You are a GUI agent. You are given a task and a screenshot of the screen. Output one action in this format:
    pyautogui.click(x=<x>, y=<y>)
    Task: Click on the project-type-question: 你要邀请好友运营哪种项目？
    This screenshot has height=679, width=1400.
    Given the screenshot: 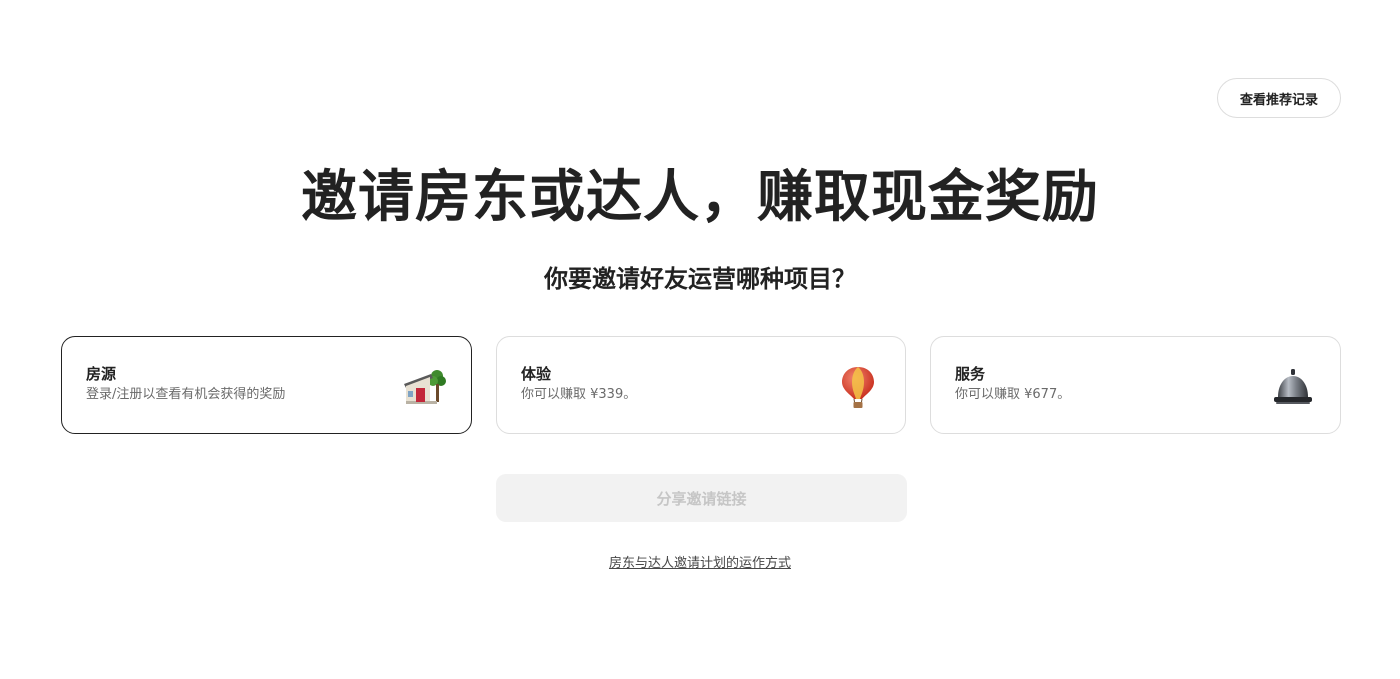 What is the action you would take?
    pyautogui.click(x=700, y=279)
    